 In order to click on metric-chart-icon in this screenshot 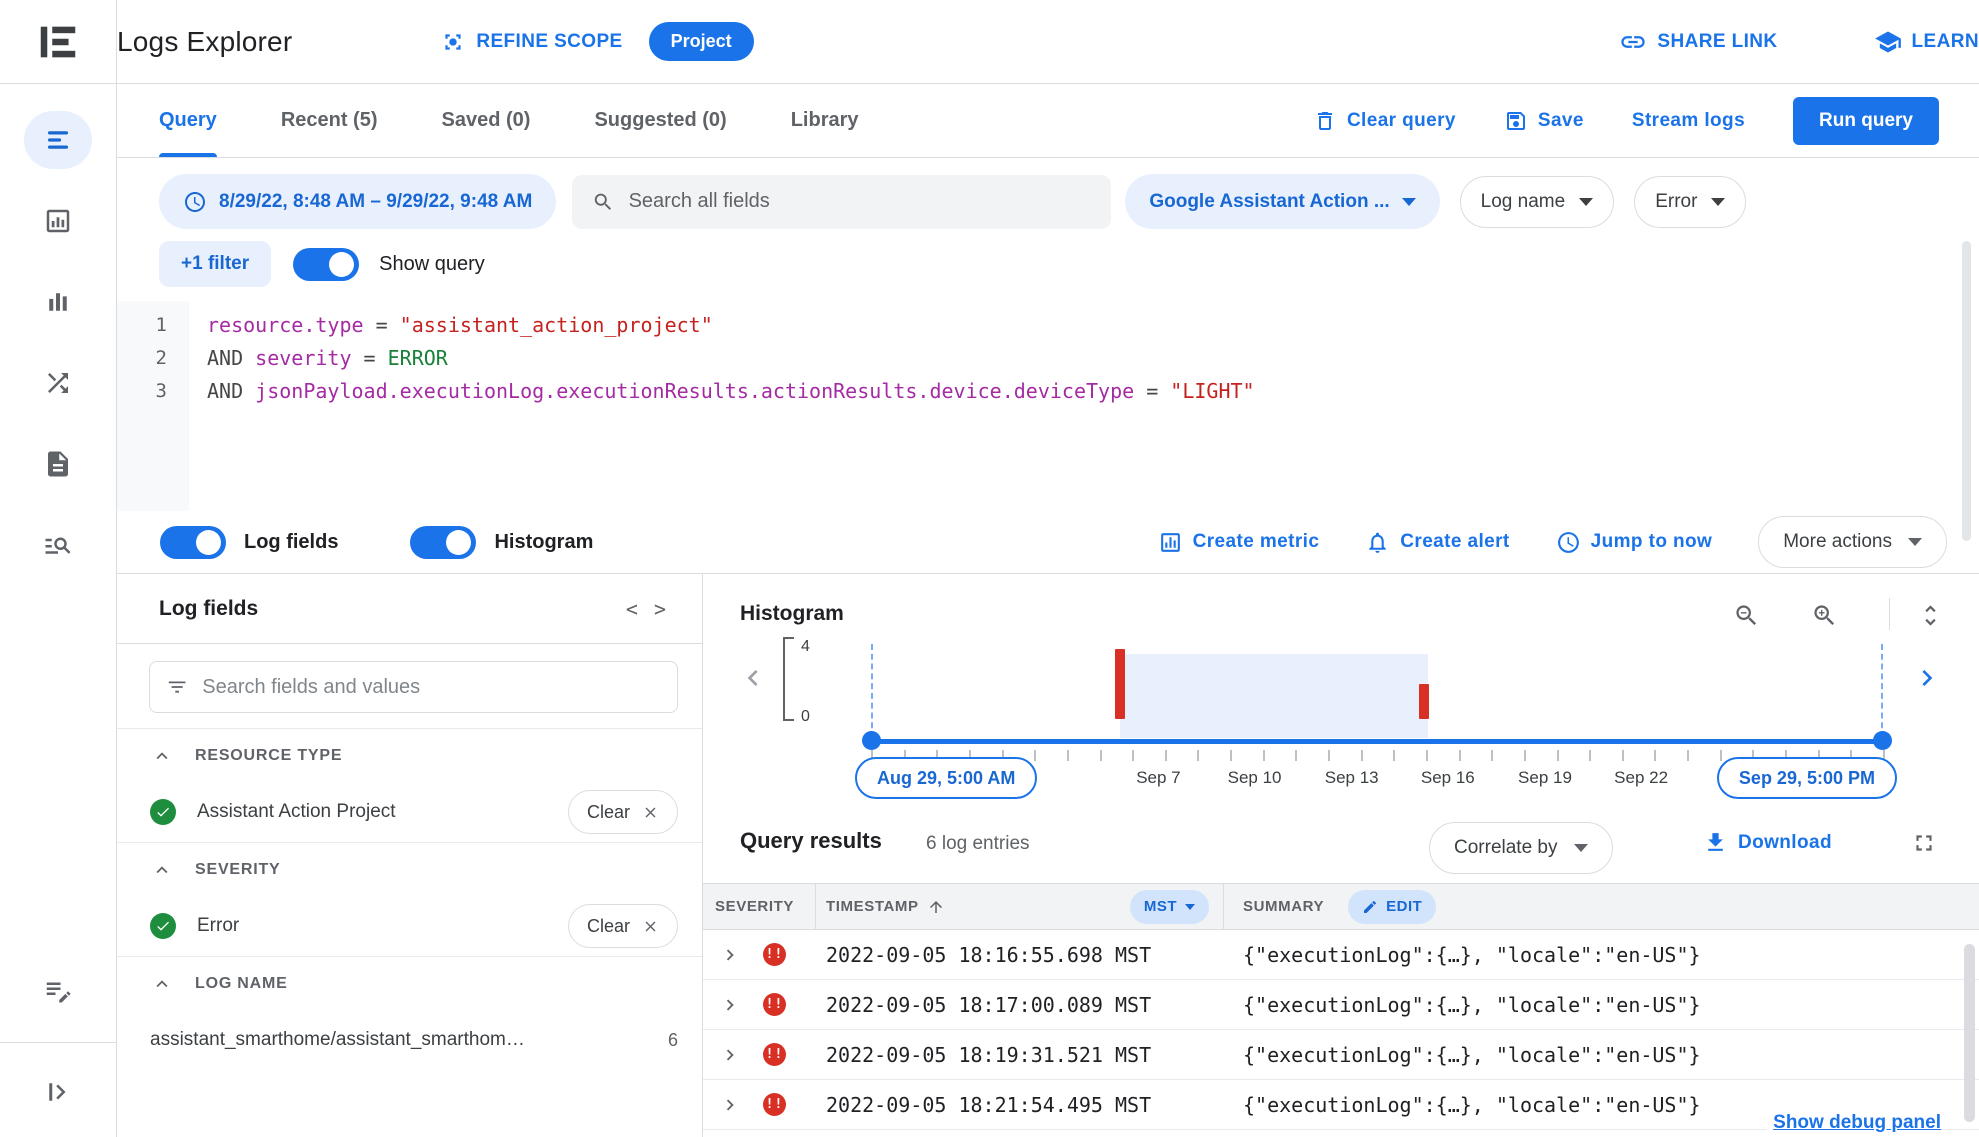, I will do `click(1170, 542)`.